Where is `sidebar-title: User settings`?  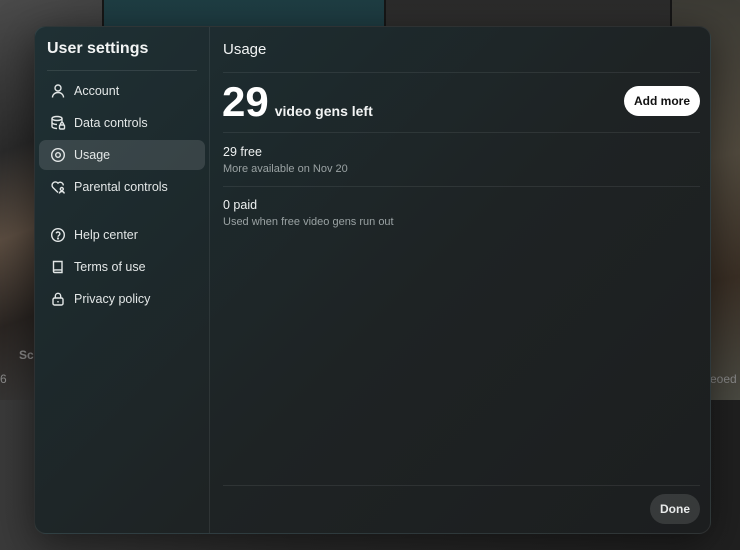 sidebar-title: User settings is located at coordinates (98, 48).